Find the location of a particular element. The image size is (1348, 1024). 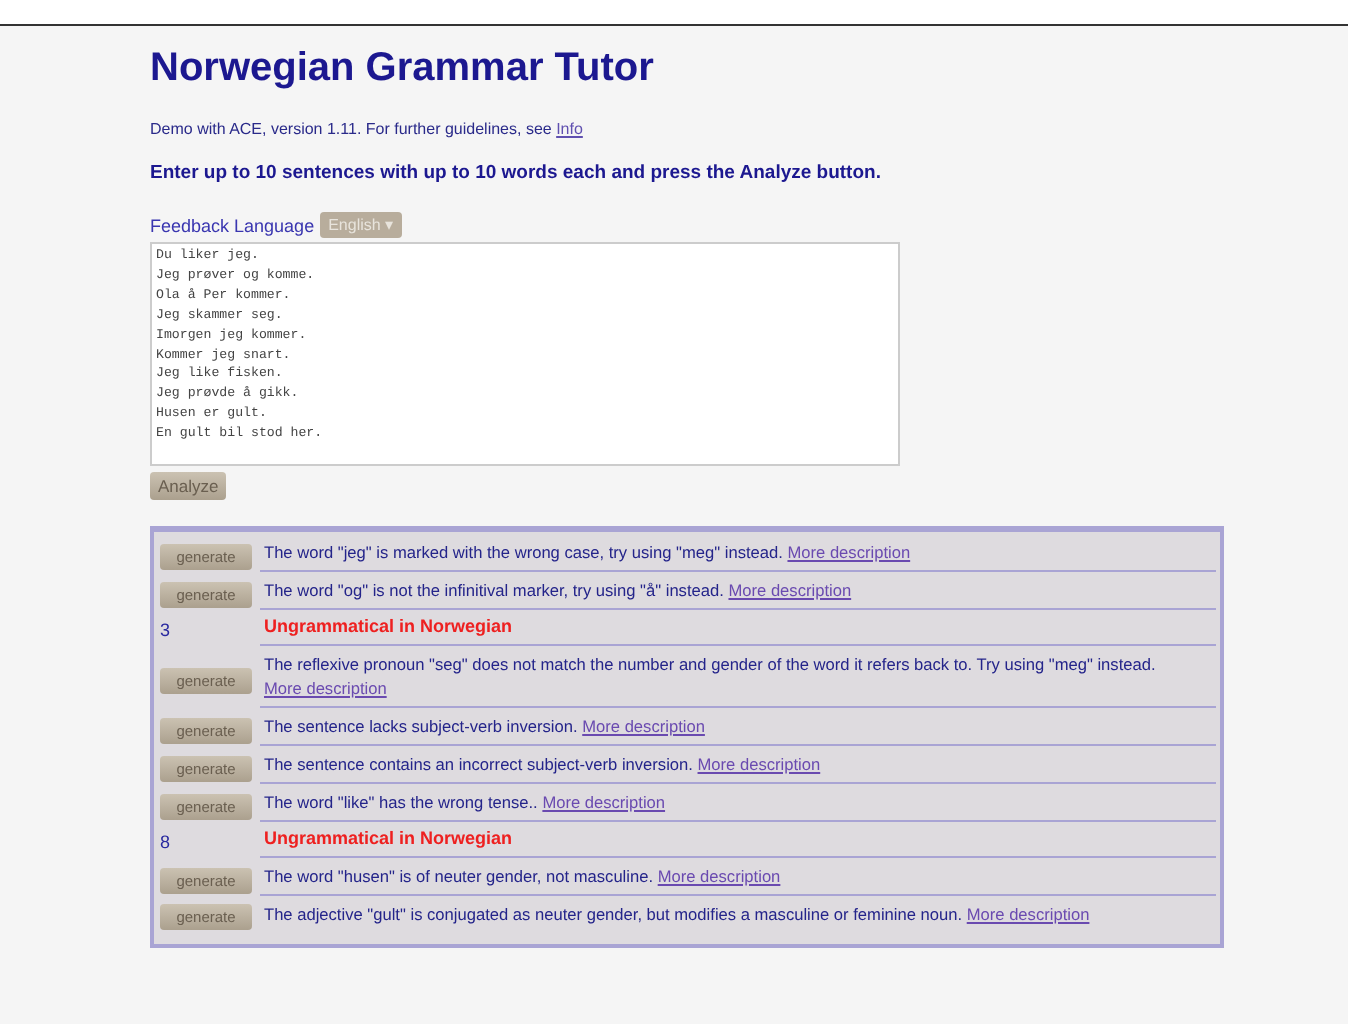

intro-text: Demo with ACE, version 1.11. For further guidelines, see is located at coordinates (351, 129).